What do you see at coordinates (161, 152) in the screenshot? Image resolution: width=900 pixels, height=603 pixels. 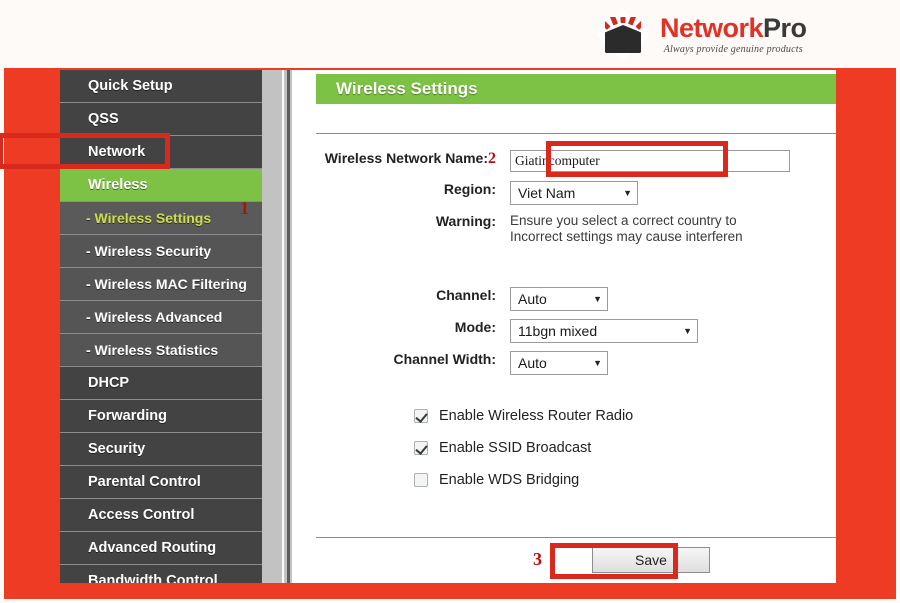 I see `sidebar-item-network: Network` at bounding box center [161, 152].